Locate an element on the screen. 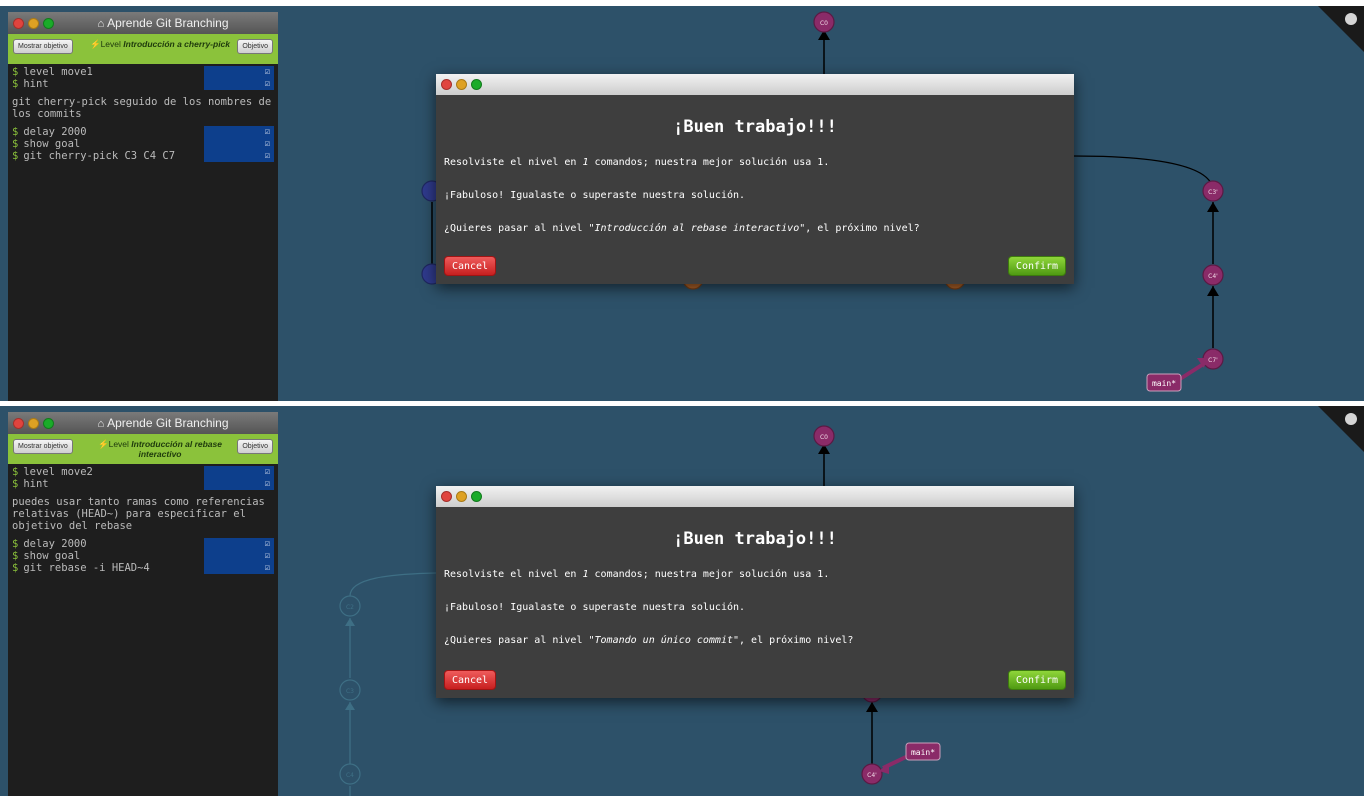 The height and width of the screenshot is (796, 1364). commit-node-c4: C4 is located at coordinates (350, 774).